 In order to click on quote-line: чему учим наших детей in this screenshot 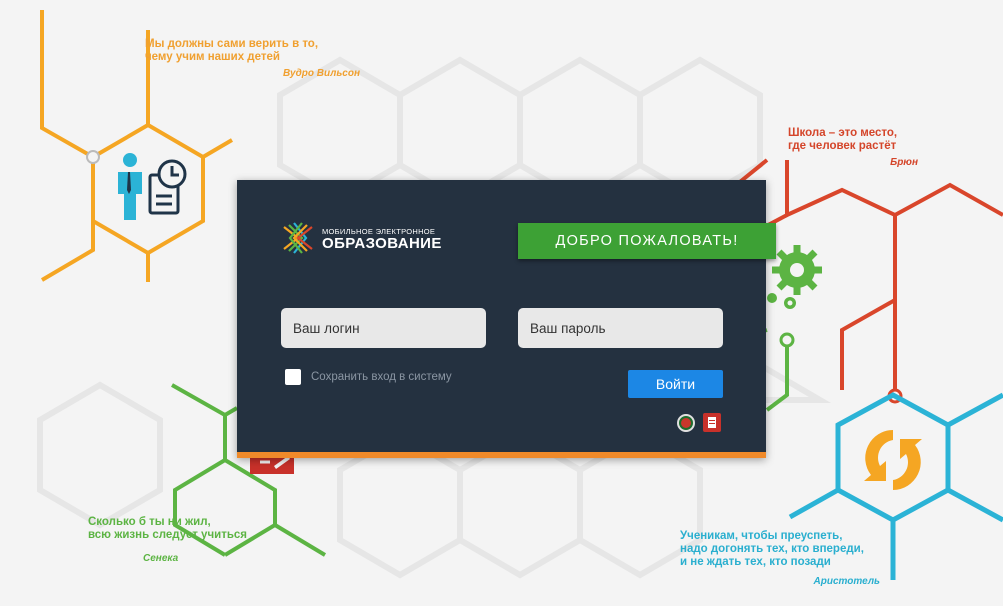, I will do `click(212, 57)`.